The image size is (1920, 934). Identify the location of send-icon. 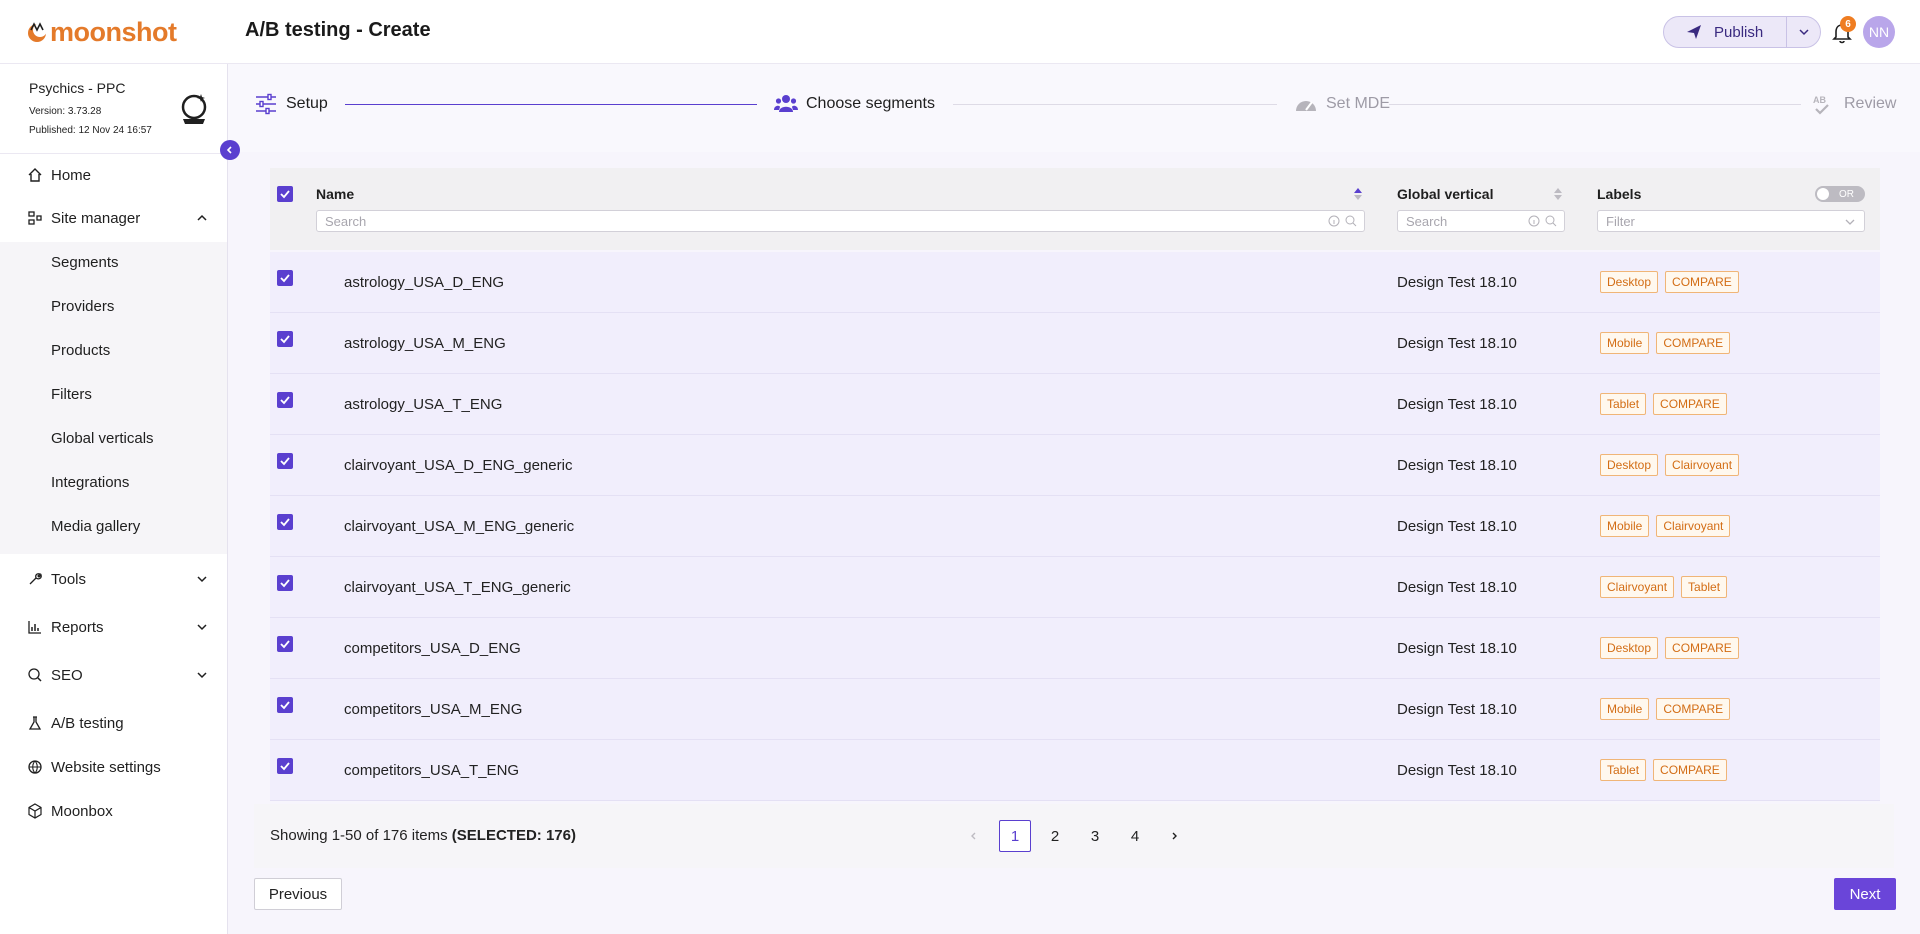
(1694, 32).